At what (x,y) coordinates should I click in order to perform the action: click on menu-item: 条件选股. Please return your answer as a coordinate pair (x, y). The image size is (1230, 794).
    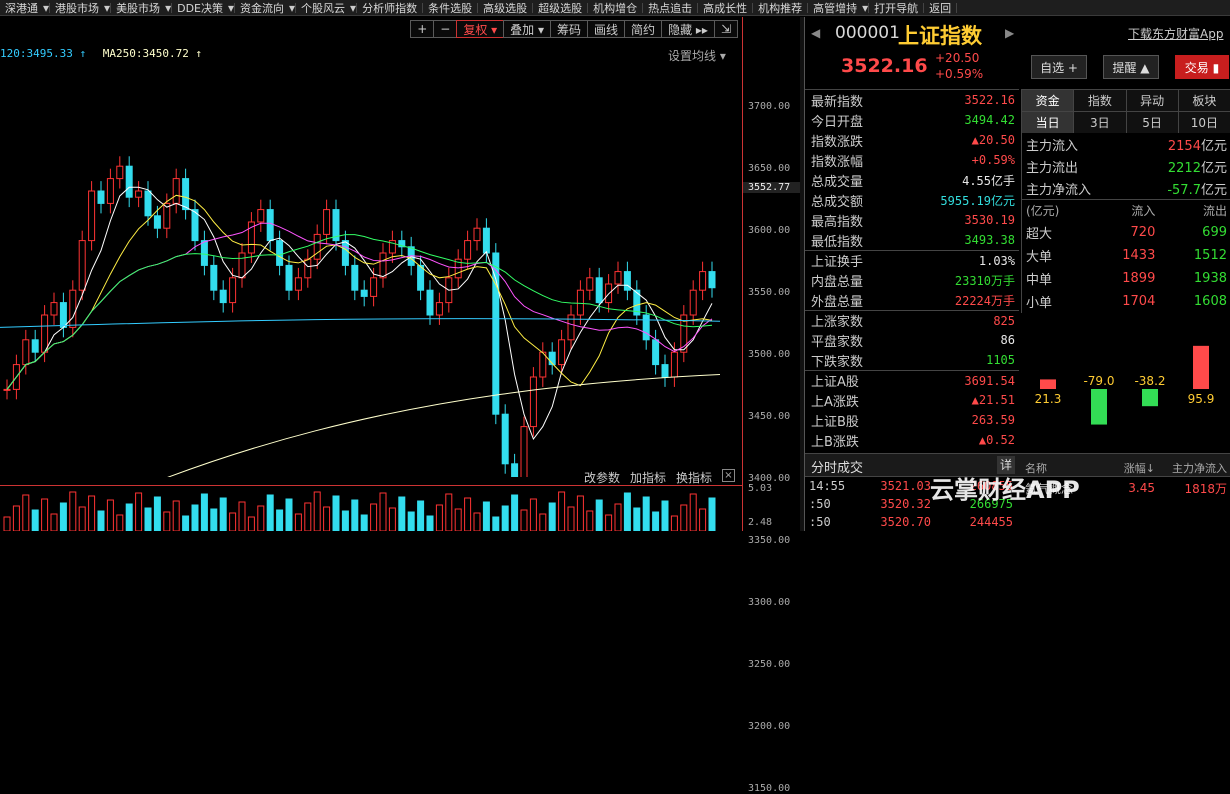
    Looking at the image, I should click on (450, 8).